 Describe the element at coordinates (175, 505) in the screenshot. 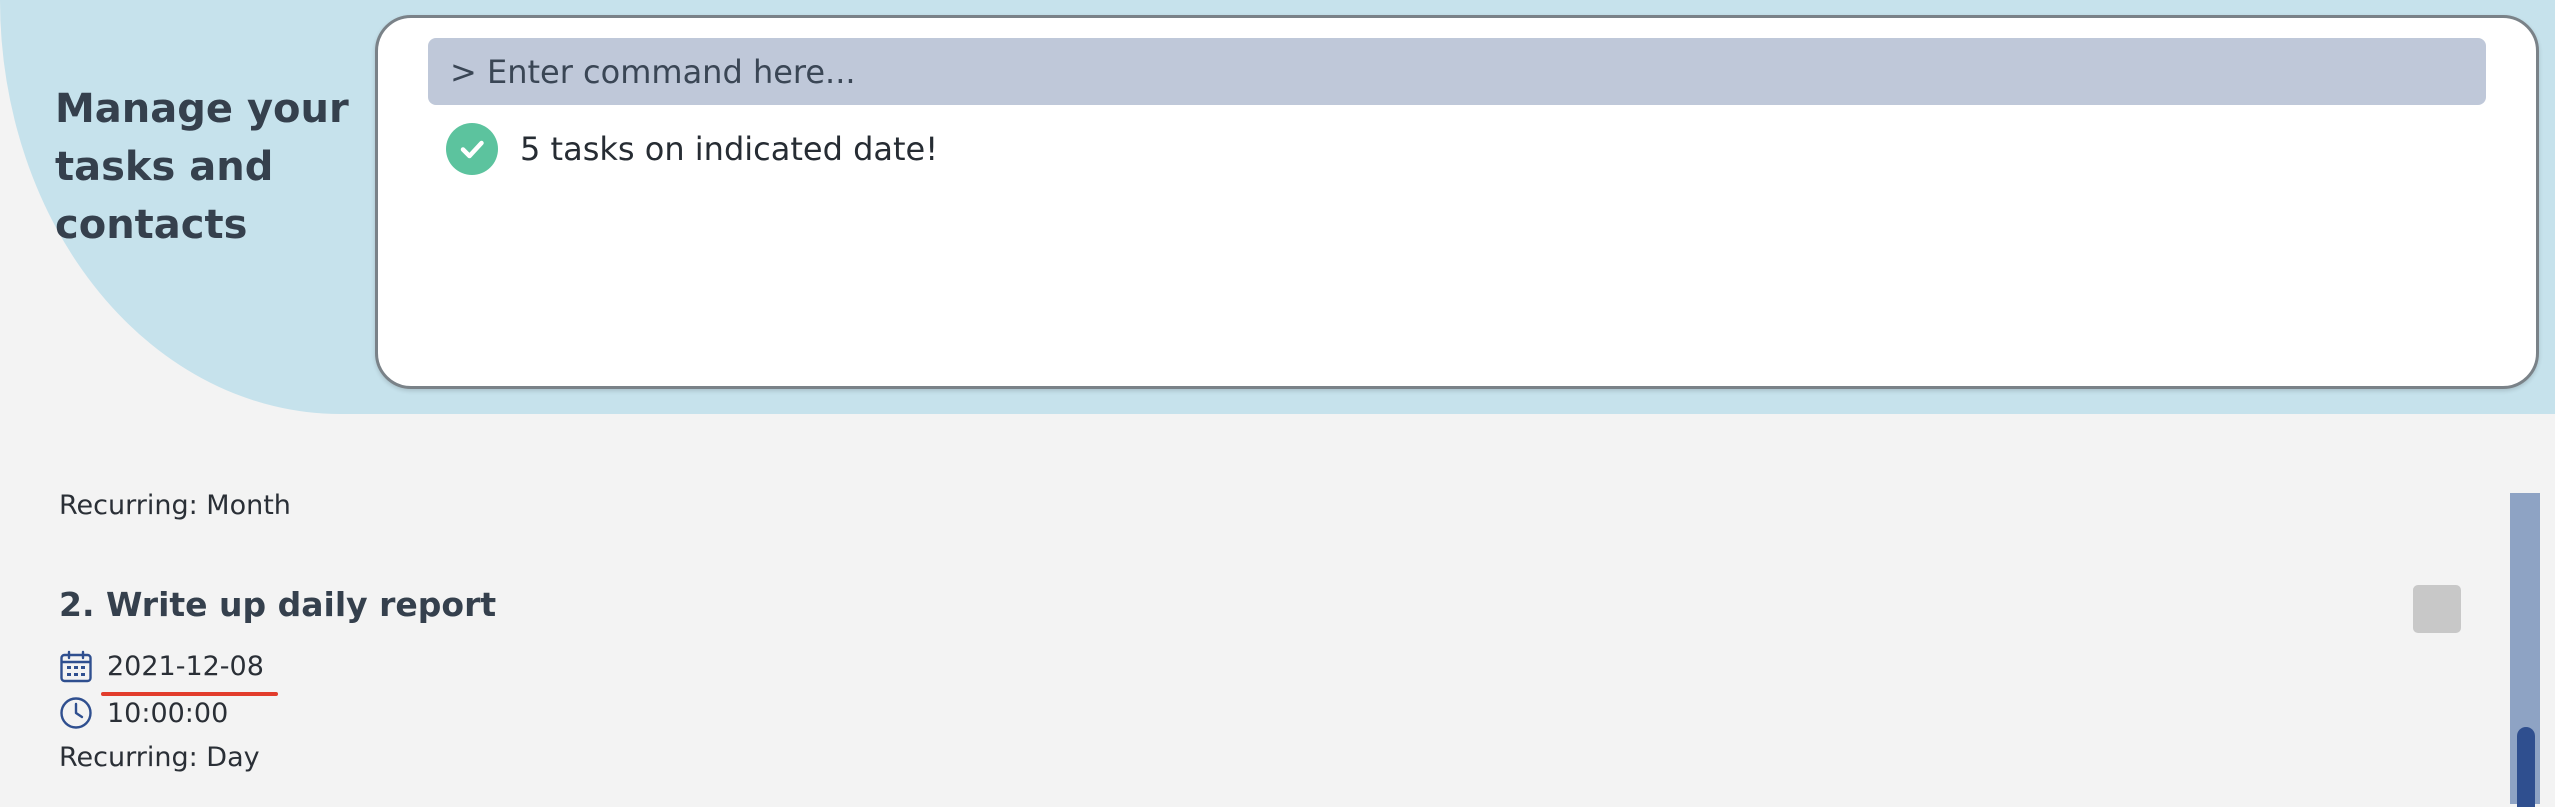

I see `recurring-label: Recurring: Month` at that location.